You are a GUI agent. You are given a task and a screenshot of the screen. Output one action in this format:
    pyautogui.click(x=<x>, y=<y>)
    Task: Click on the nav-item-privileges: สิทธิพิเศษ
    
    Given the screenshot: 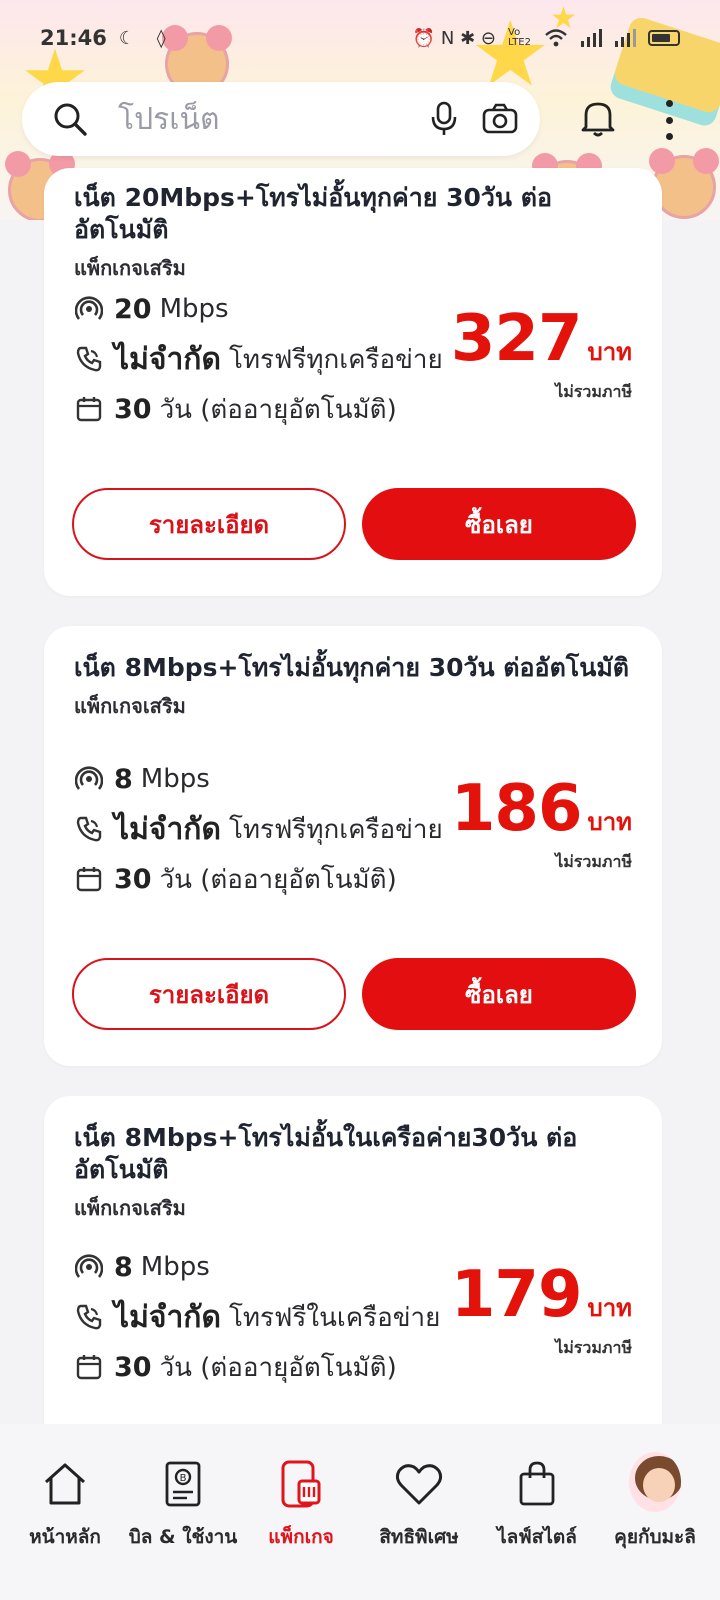 What is the action you would take?
    pyautogui.click(x=419, y=1512)
    